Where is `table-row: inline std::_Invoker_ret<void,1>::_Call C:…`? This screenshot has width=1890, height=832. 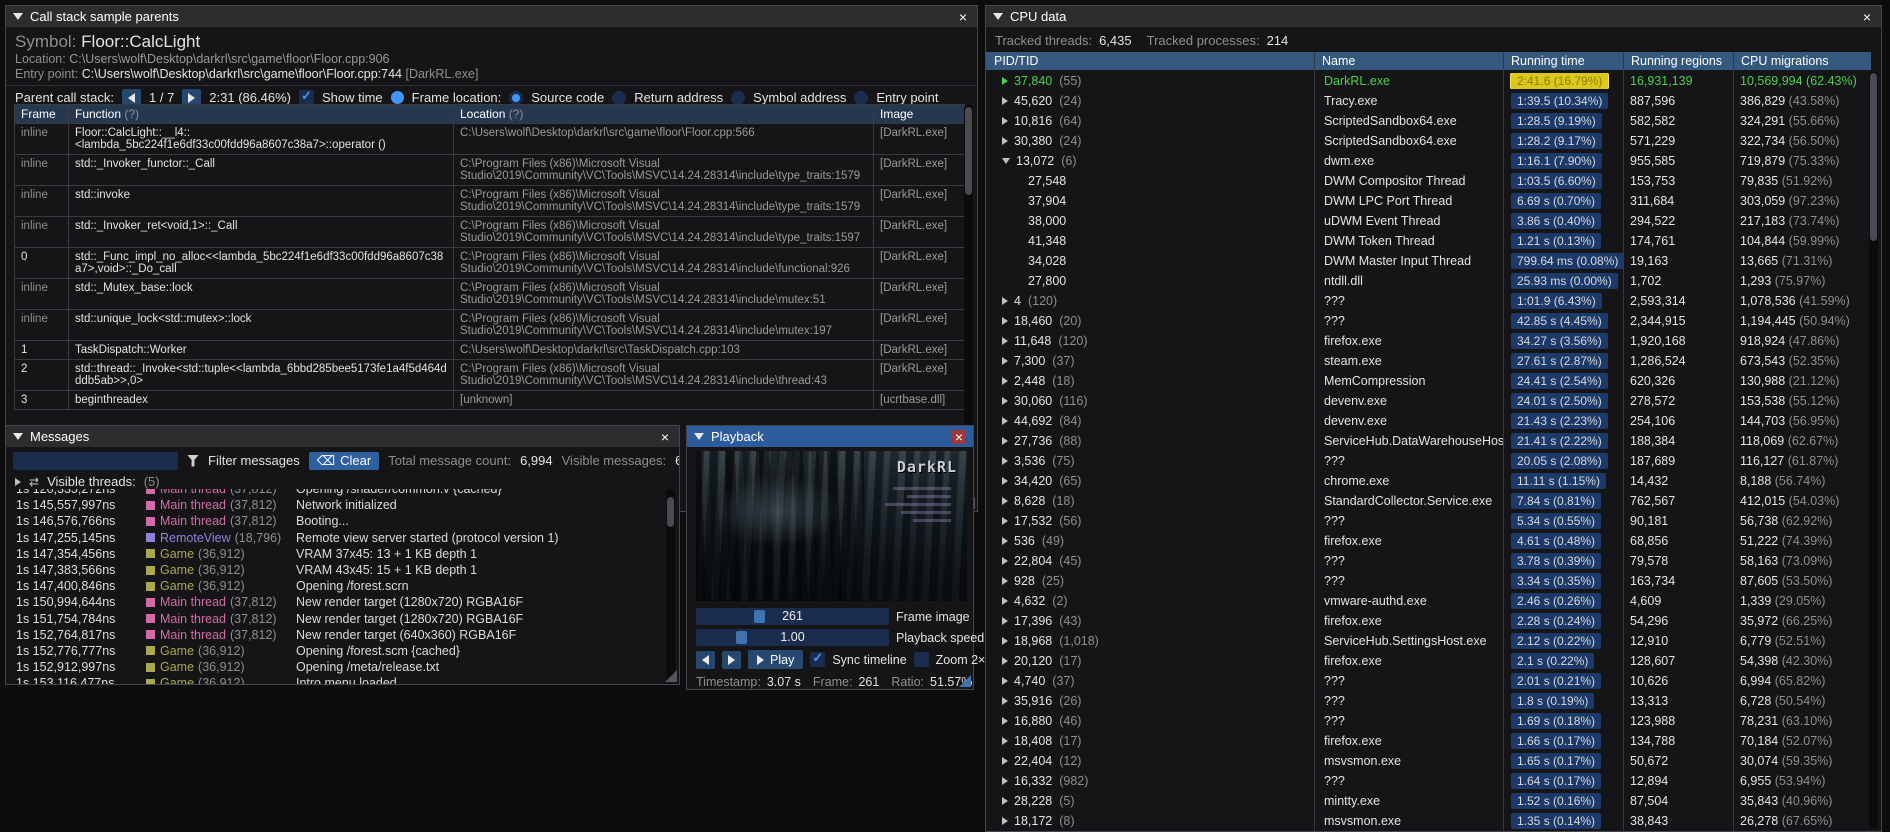 table-row: inline std::_Invoker_ret<void,1>::_Call C:… is located at coordinates (489, 232).